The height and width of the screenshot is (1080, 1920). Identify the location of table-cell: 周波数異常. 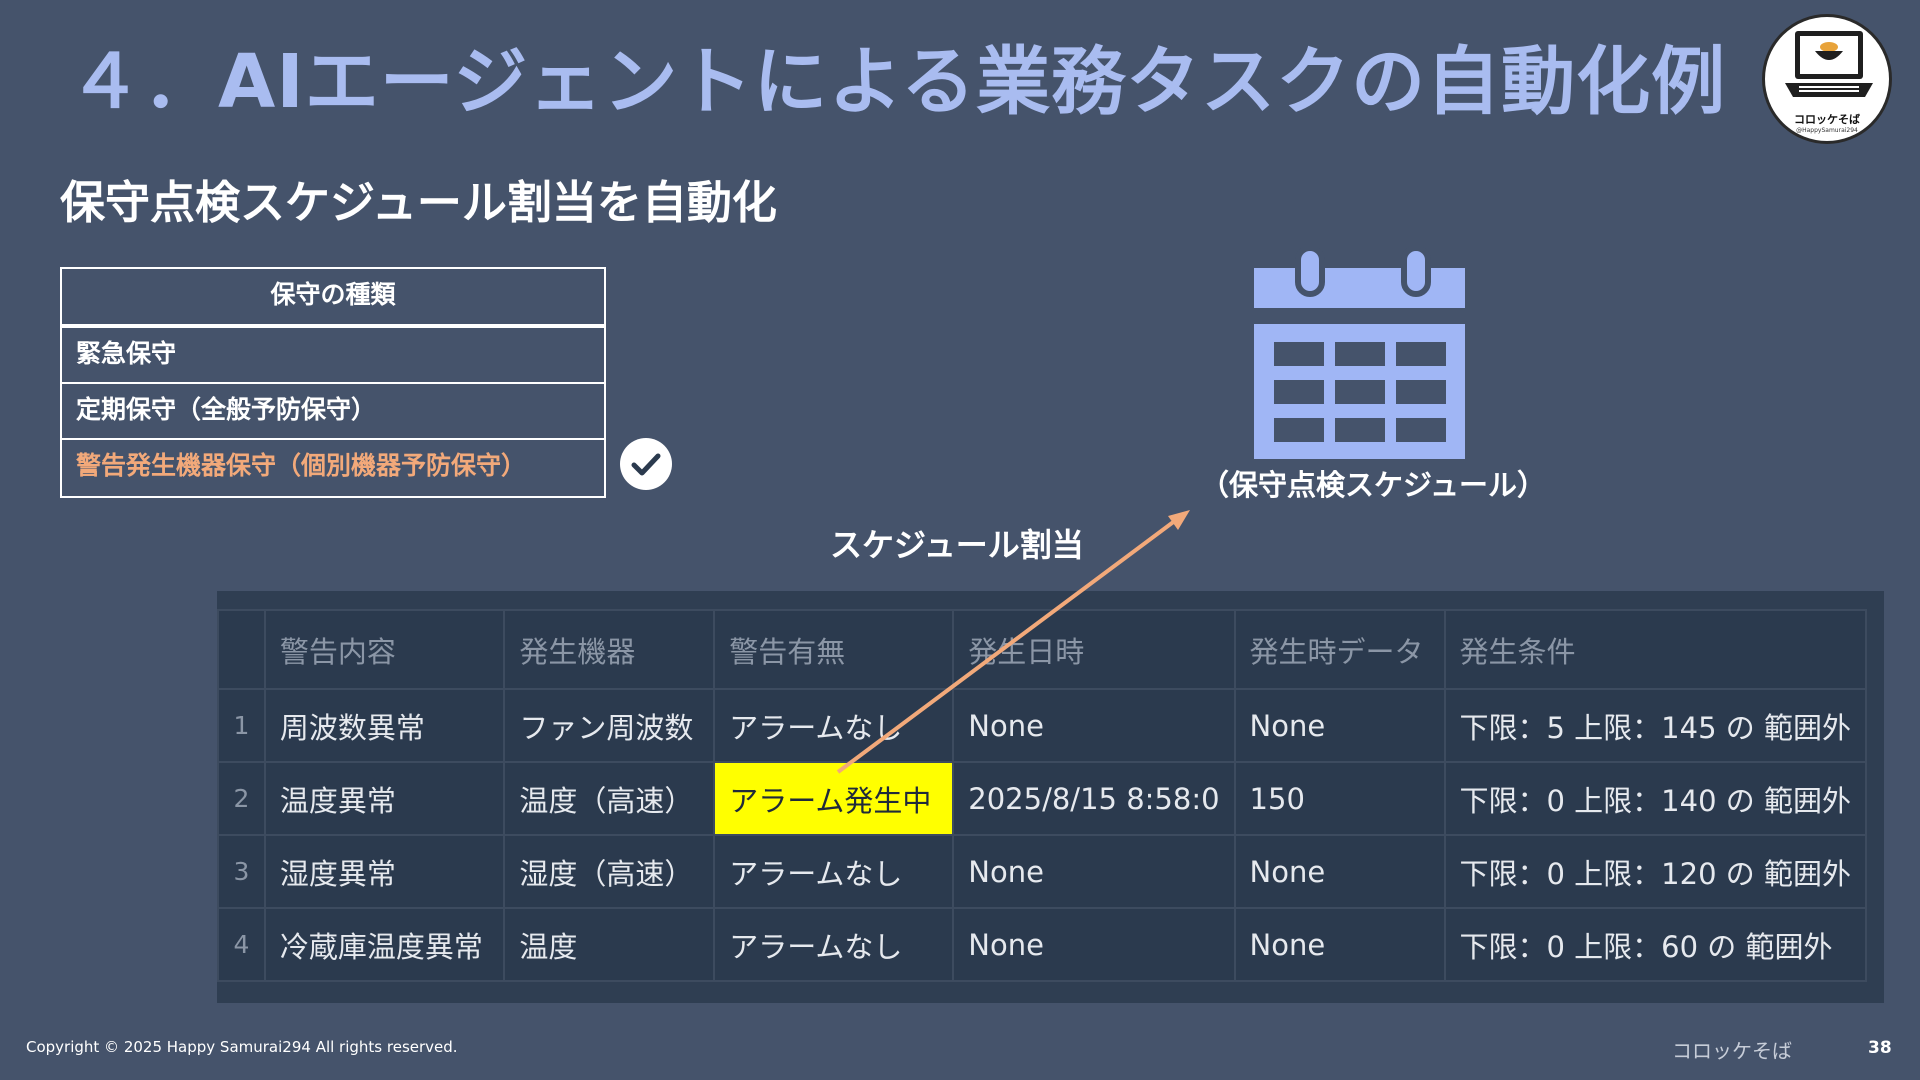
(384, 725).